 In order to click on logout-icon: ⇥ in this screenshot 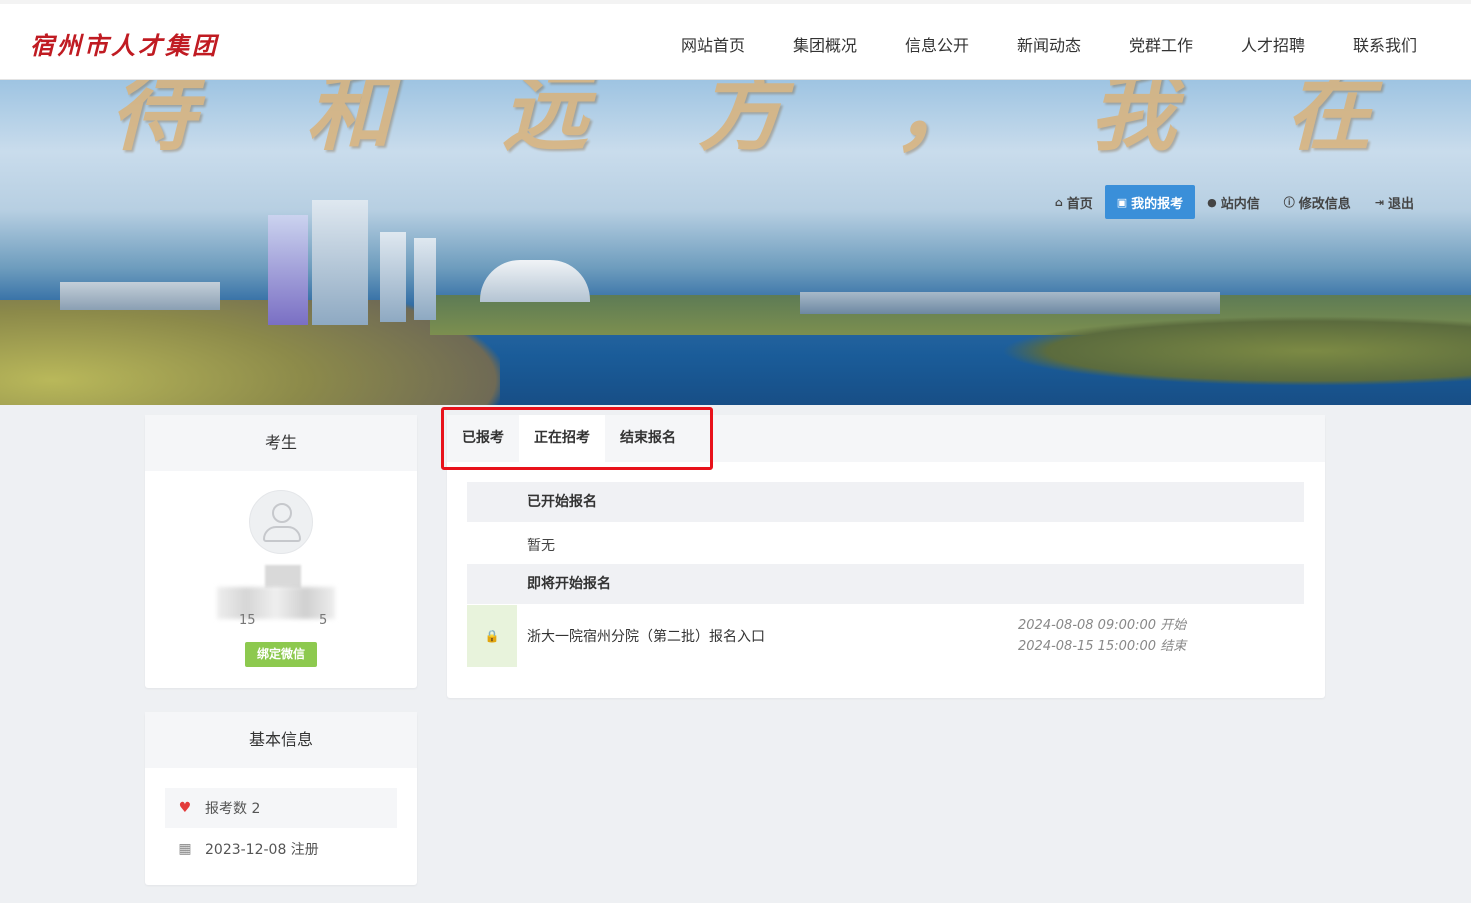, I will do `click(1379, 202)`.